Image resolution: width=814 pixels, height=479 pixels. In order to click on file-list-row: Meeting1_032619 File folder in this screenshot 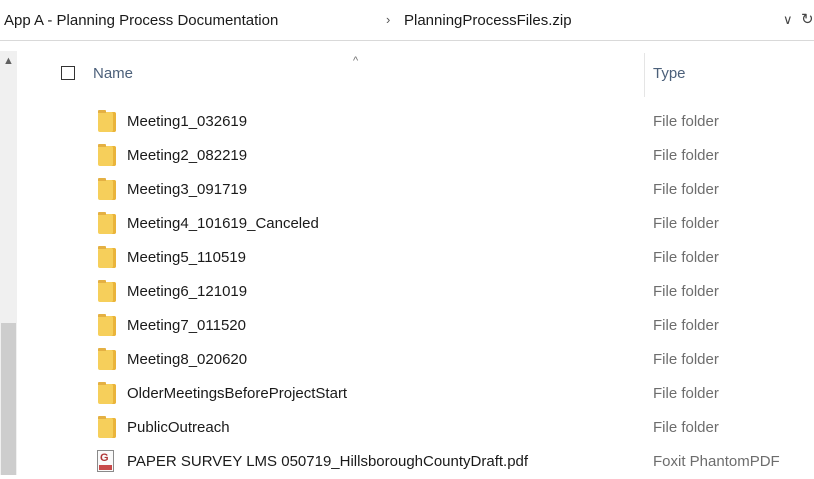, I will do `click(415, 122)`.